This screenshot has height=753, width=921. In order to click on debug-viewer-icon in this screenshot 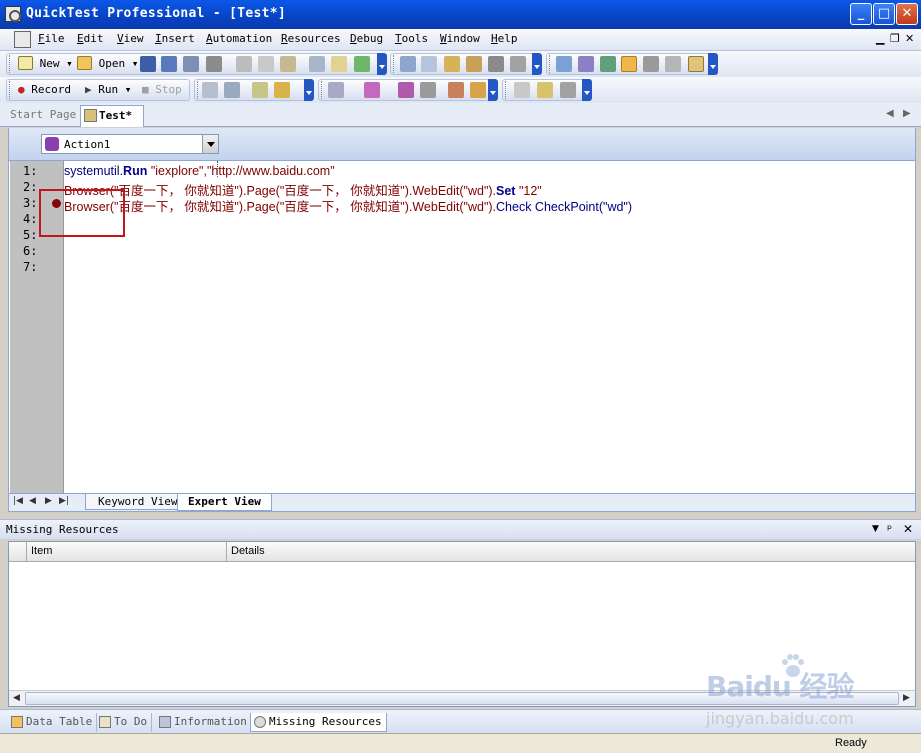, I will do `click(651, 64)`.